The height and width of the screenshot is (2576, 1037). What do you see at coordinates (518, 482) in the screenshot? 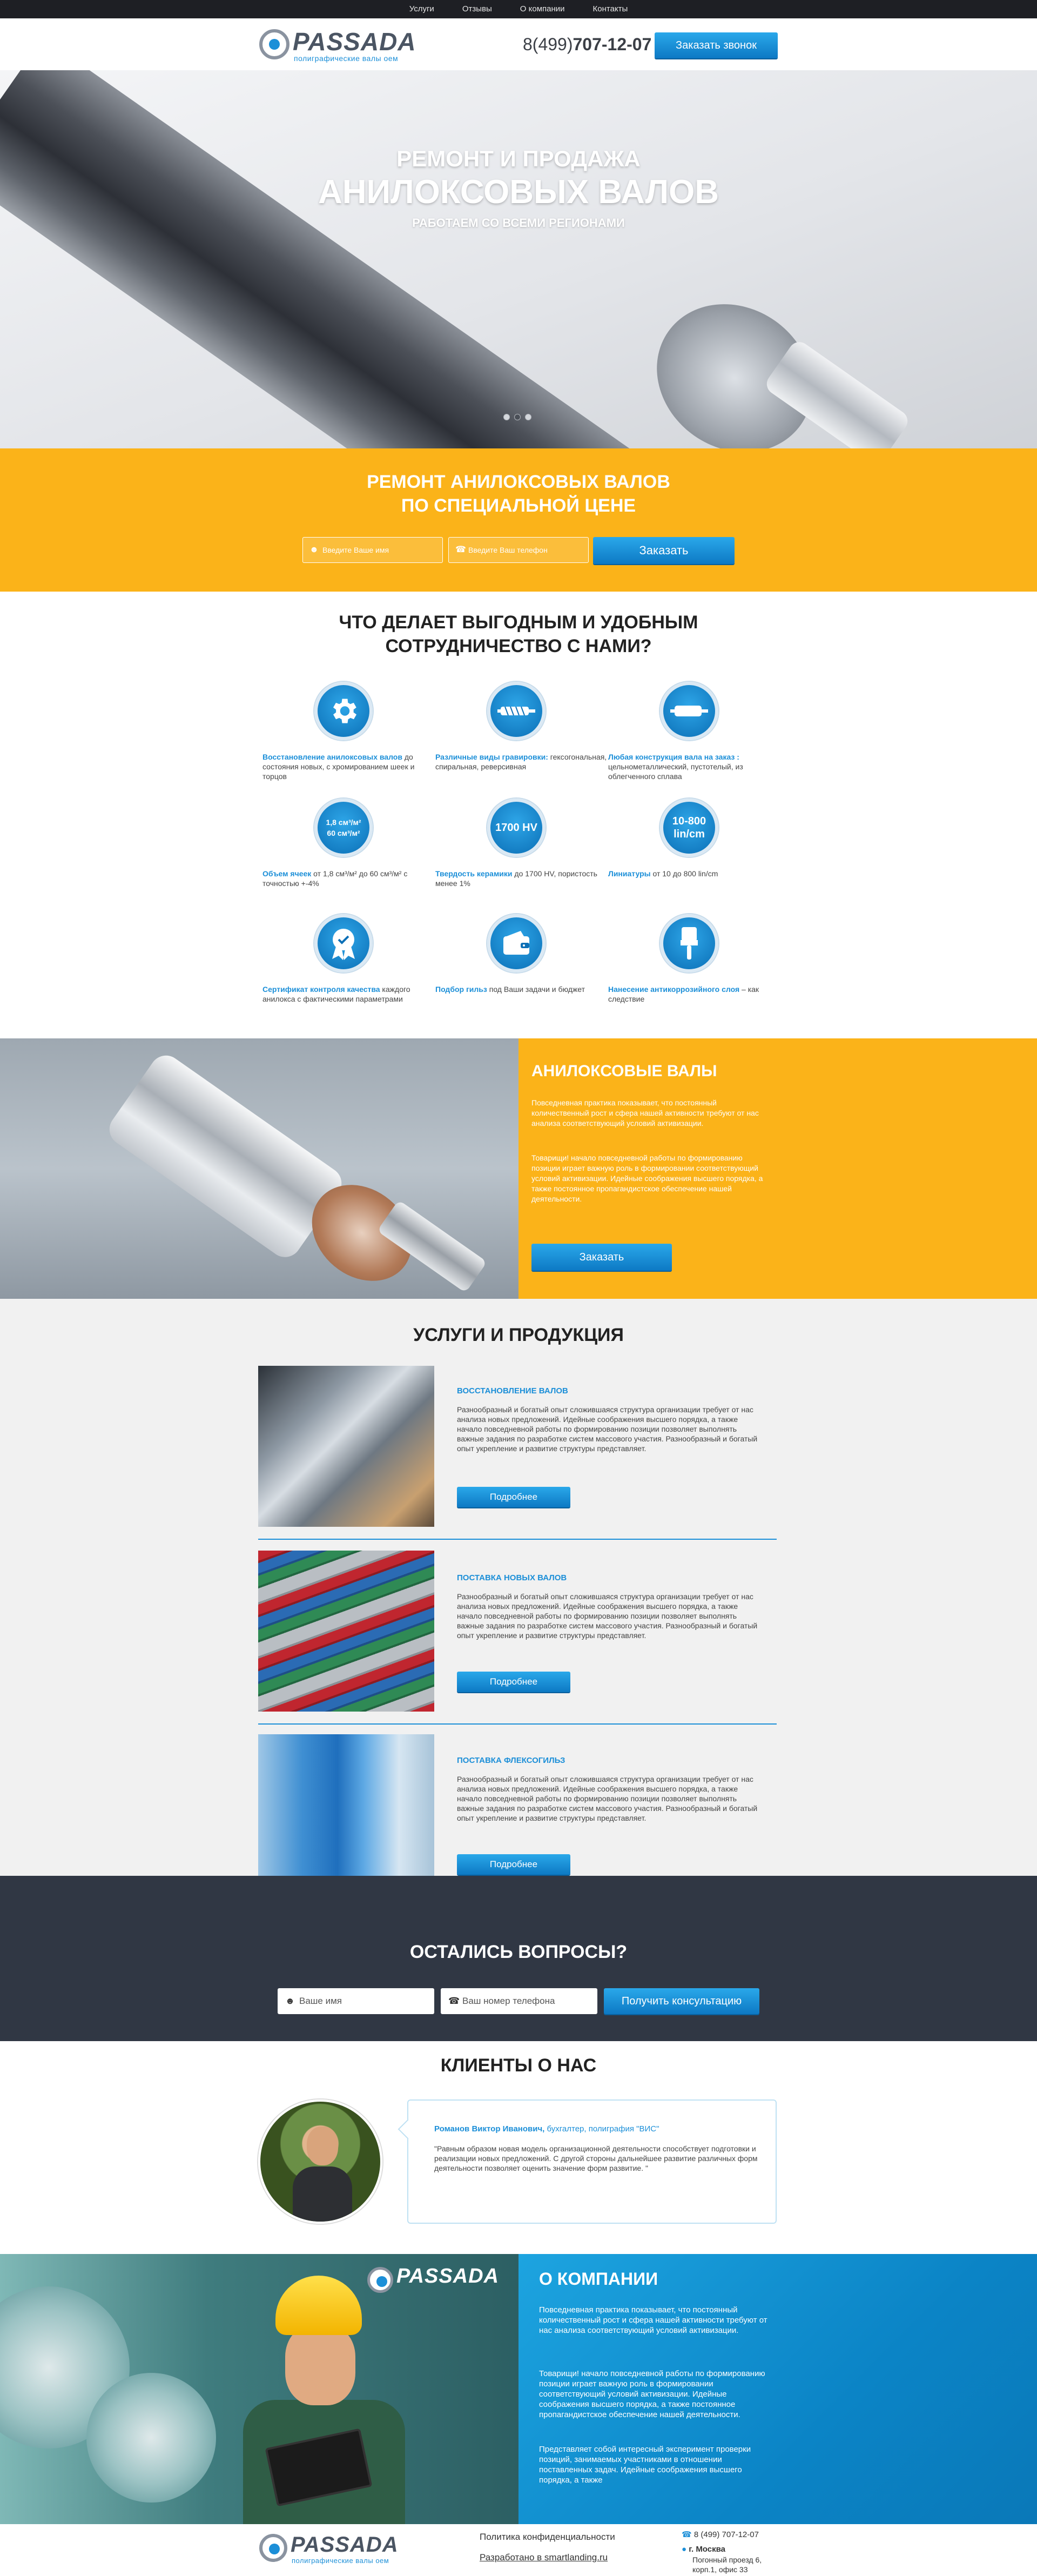
I see `promo-title-line-1: РЕМОНТ АНИЛОКСОВЫХ ВАЛОВ` at bounding box center [518, 482].